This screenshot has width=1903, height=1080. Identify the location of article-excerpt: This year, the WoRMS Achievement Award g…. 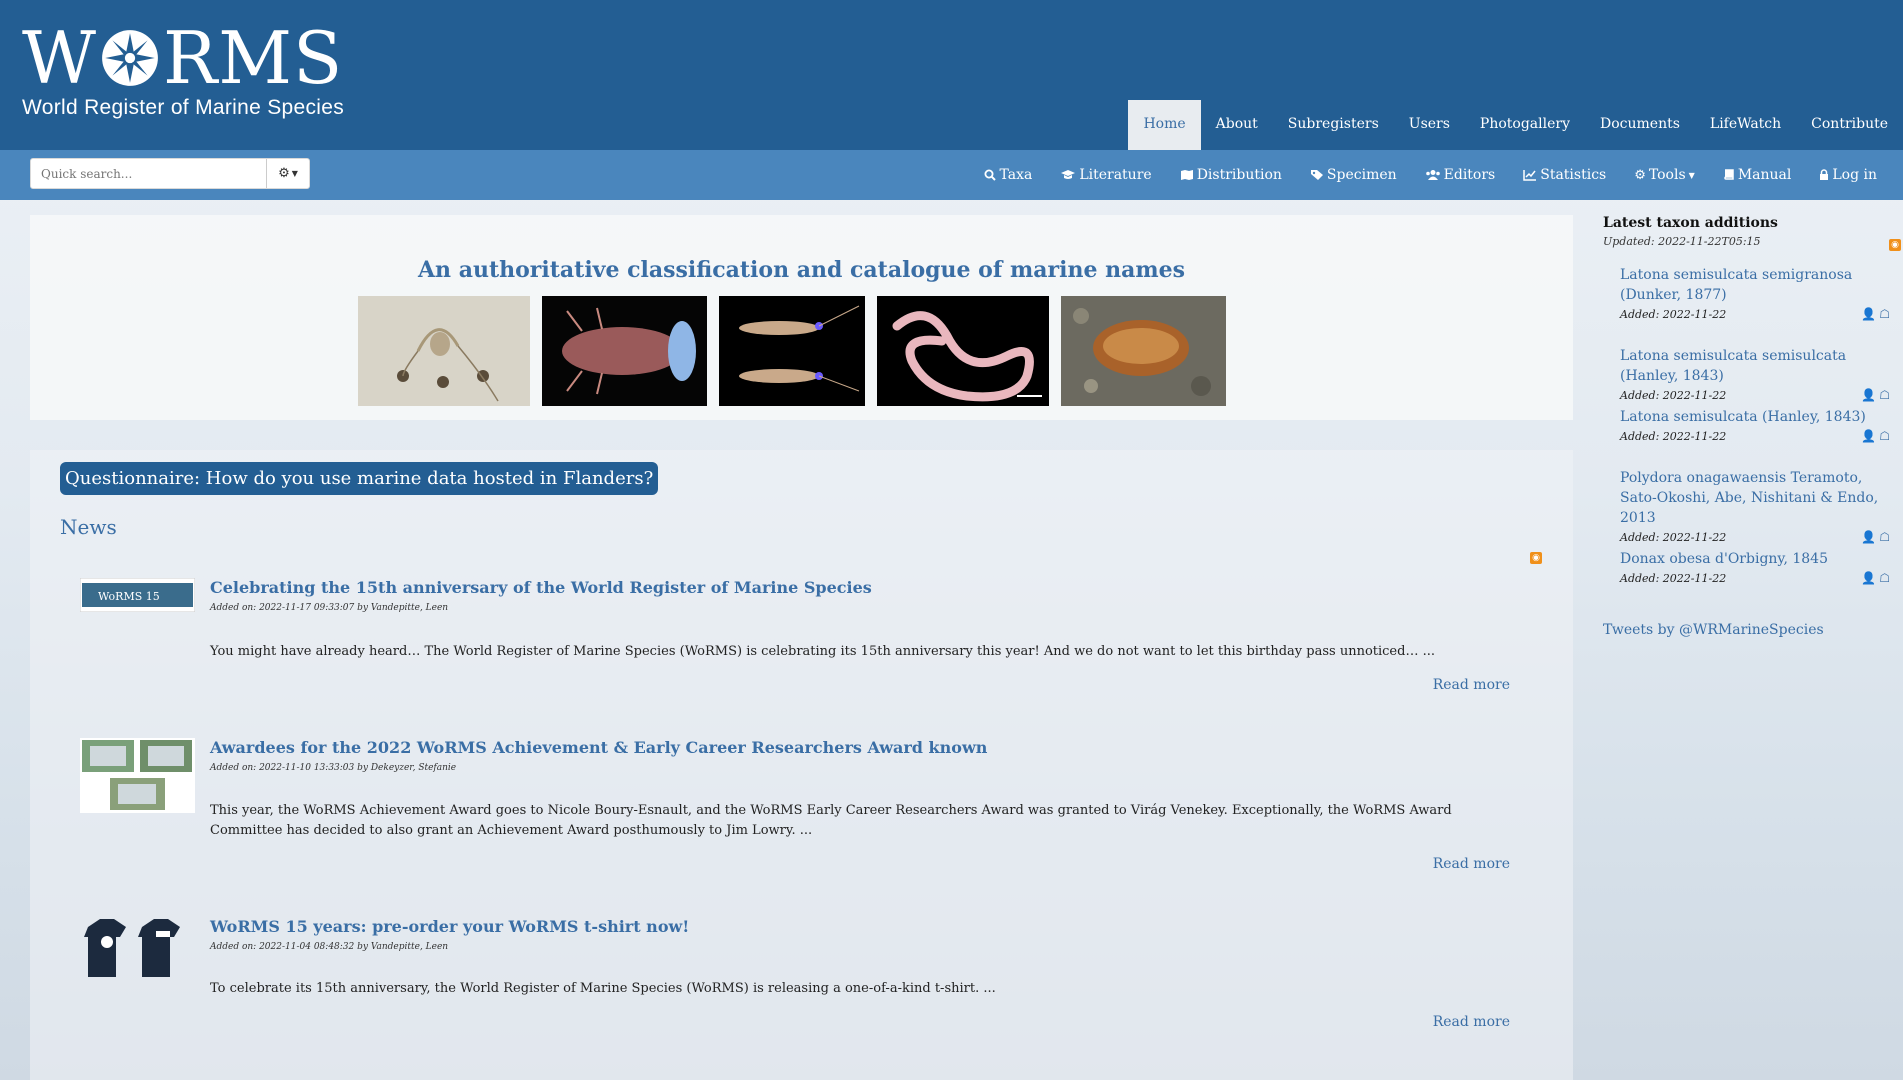
(831, 820).